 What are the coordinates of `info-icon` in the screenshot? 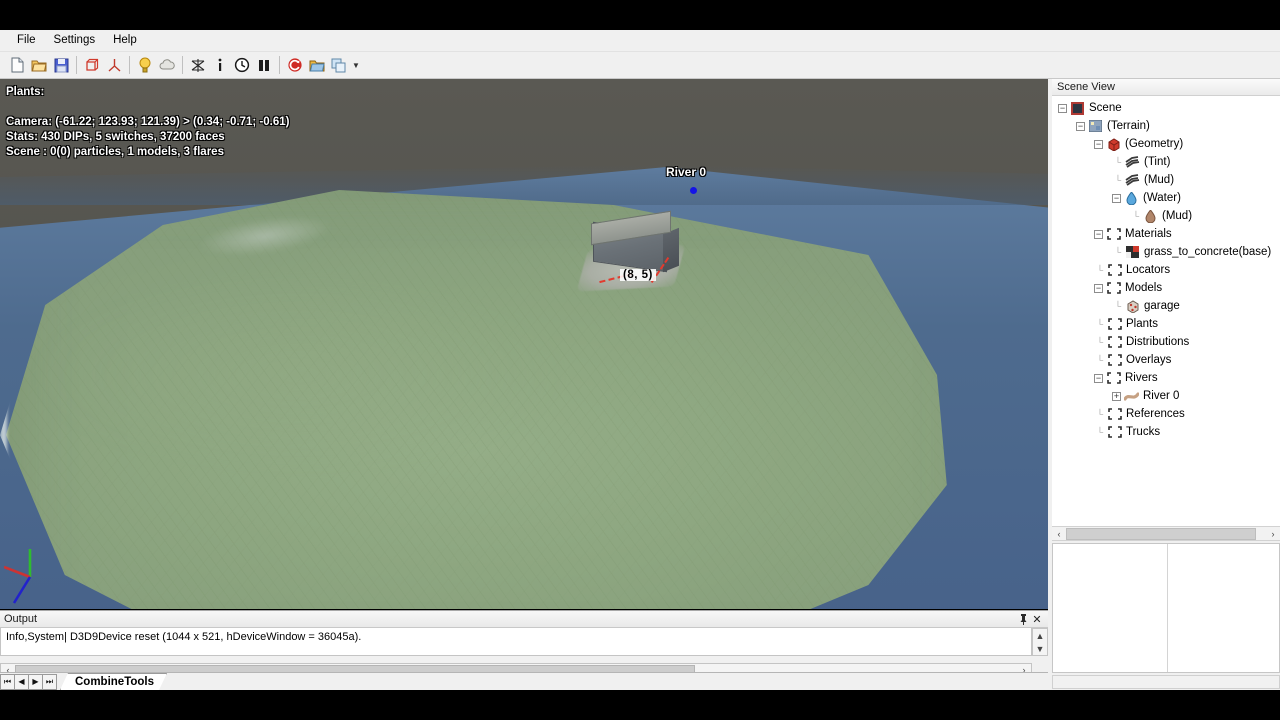 It's located at (220, 65).